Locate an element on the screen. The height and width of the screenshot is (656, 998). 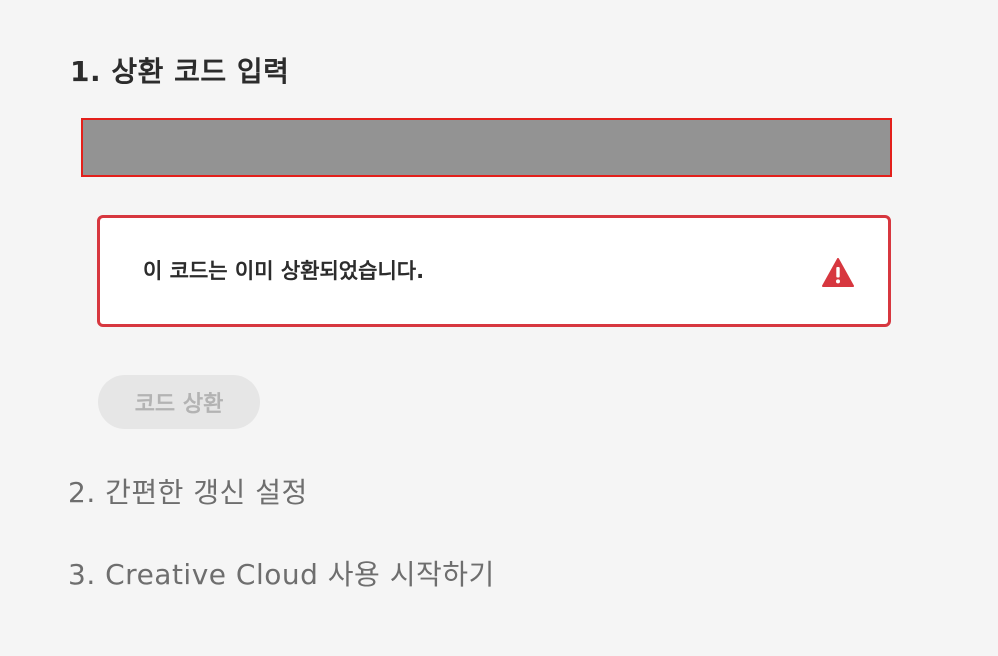
redeem-code-button: 코드 상환 is located at coordinates (179, 402).